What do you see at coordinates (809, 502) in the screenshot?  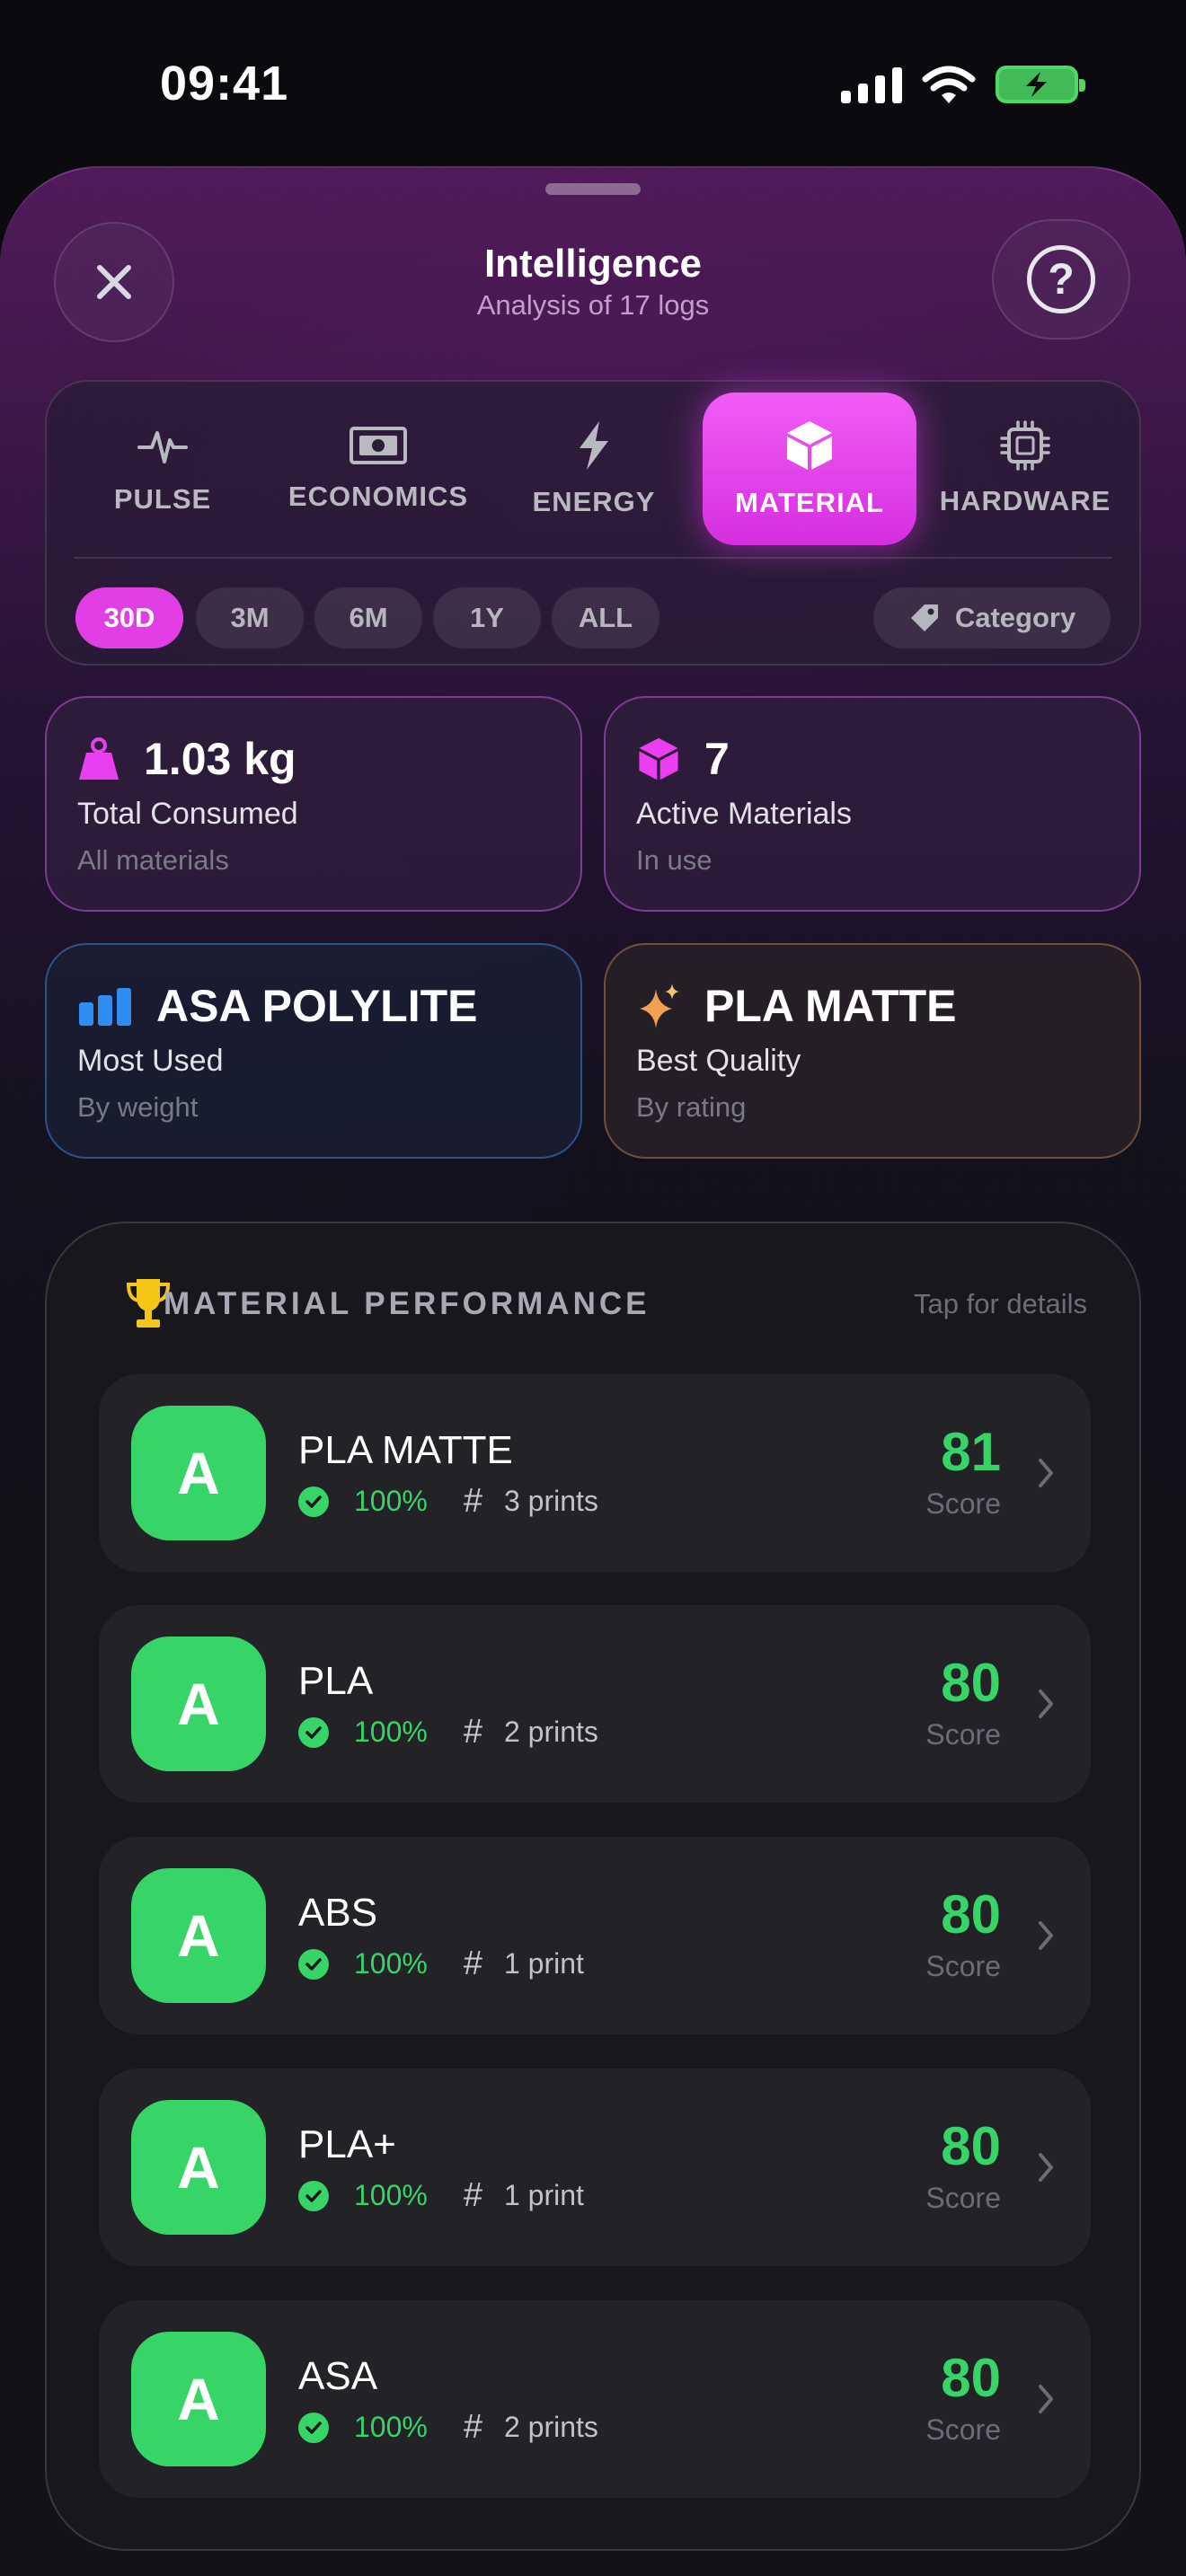 I see `tab-label: MATERIAL` at bounding box center [809, 502].